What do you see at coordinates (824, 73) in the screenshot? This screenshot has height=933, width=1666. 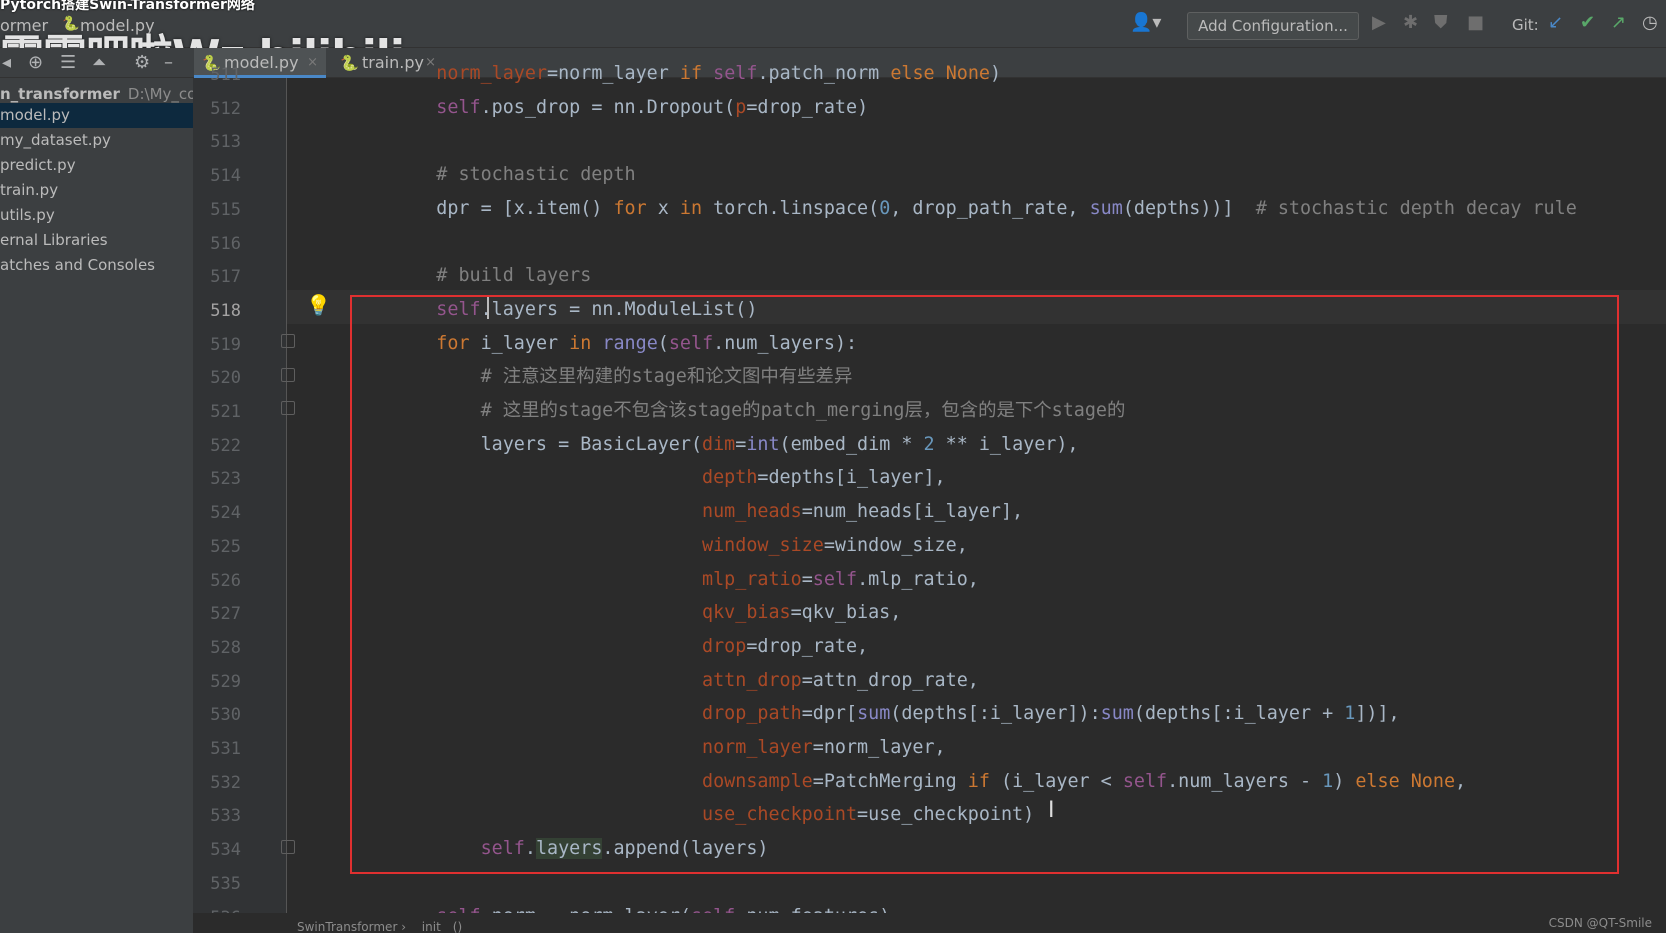 I see `code-token: .patch_norm` at bounding box center [824, 73].